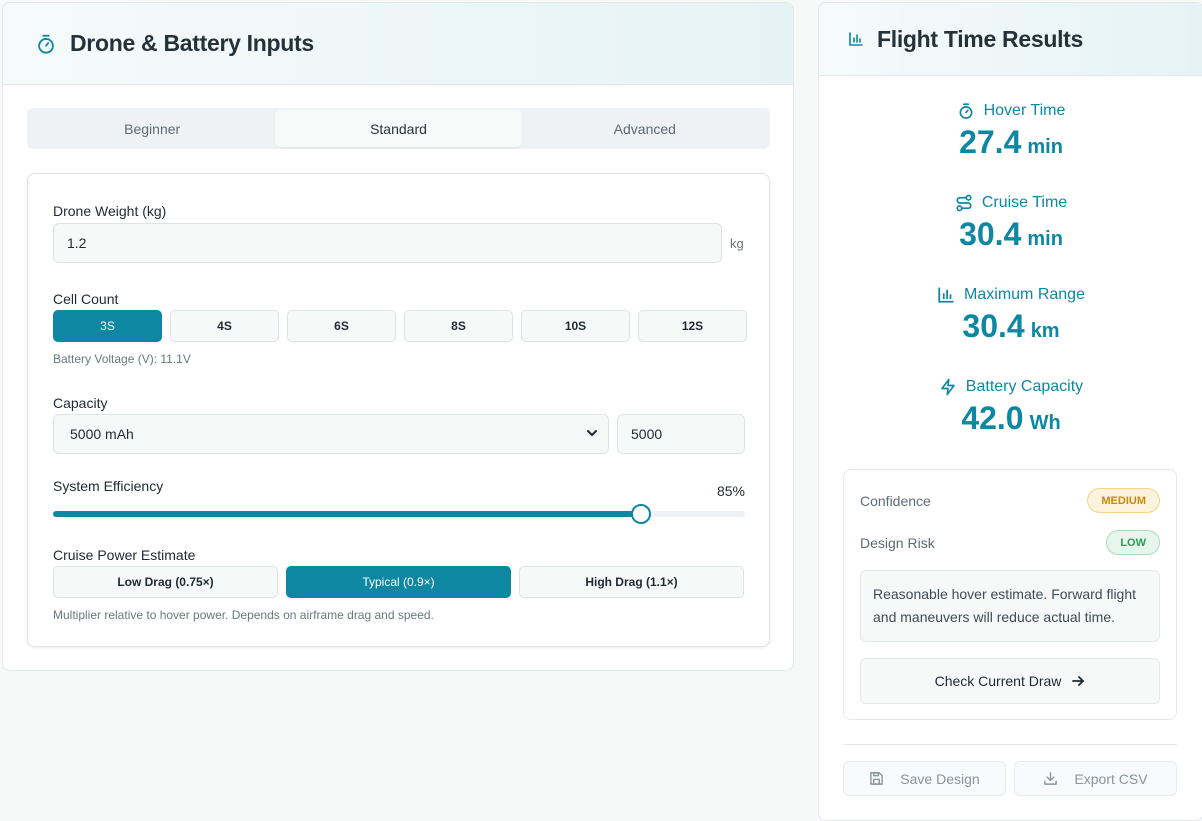 The image size is (1202, 821). Describe the element at coordinates (1024, 202) in the screenshot. I see `metric-label: Cruise Time` at that location.